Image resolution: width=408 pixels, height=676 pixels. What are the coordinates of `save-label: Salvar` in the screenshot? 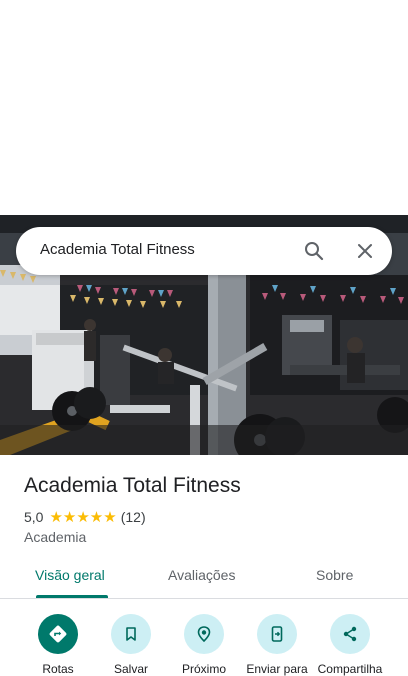 It's located at (130, 669).